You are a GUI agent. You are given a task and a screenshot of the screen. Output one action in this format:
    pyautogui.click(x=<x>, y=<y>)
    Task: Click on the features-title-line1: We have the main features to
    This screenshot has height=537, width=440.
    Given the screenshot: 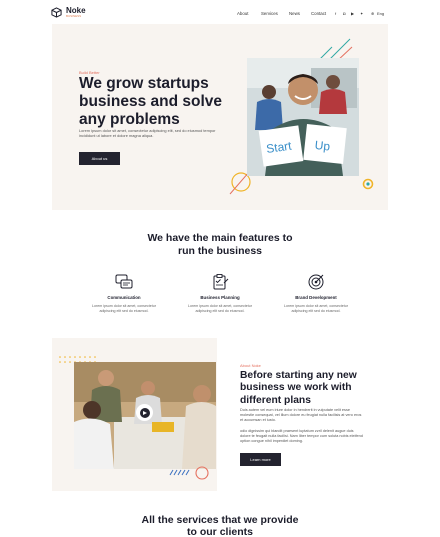 What is the action you would take?
    pyautogui.click(x=220, y=238)
    